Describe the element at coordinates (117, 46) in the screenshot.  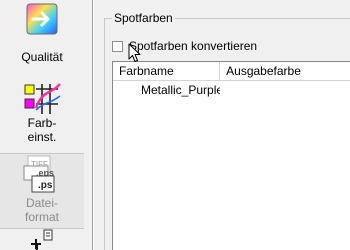
I see `convert-spot-colors-checkbox` at that location.